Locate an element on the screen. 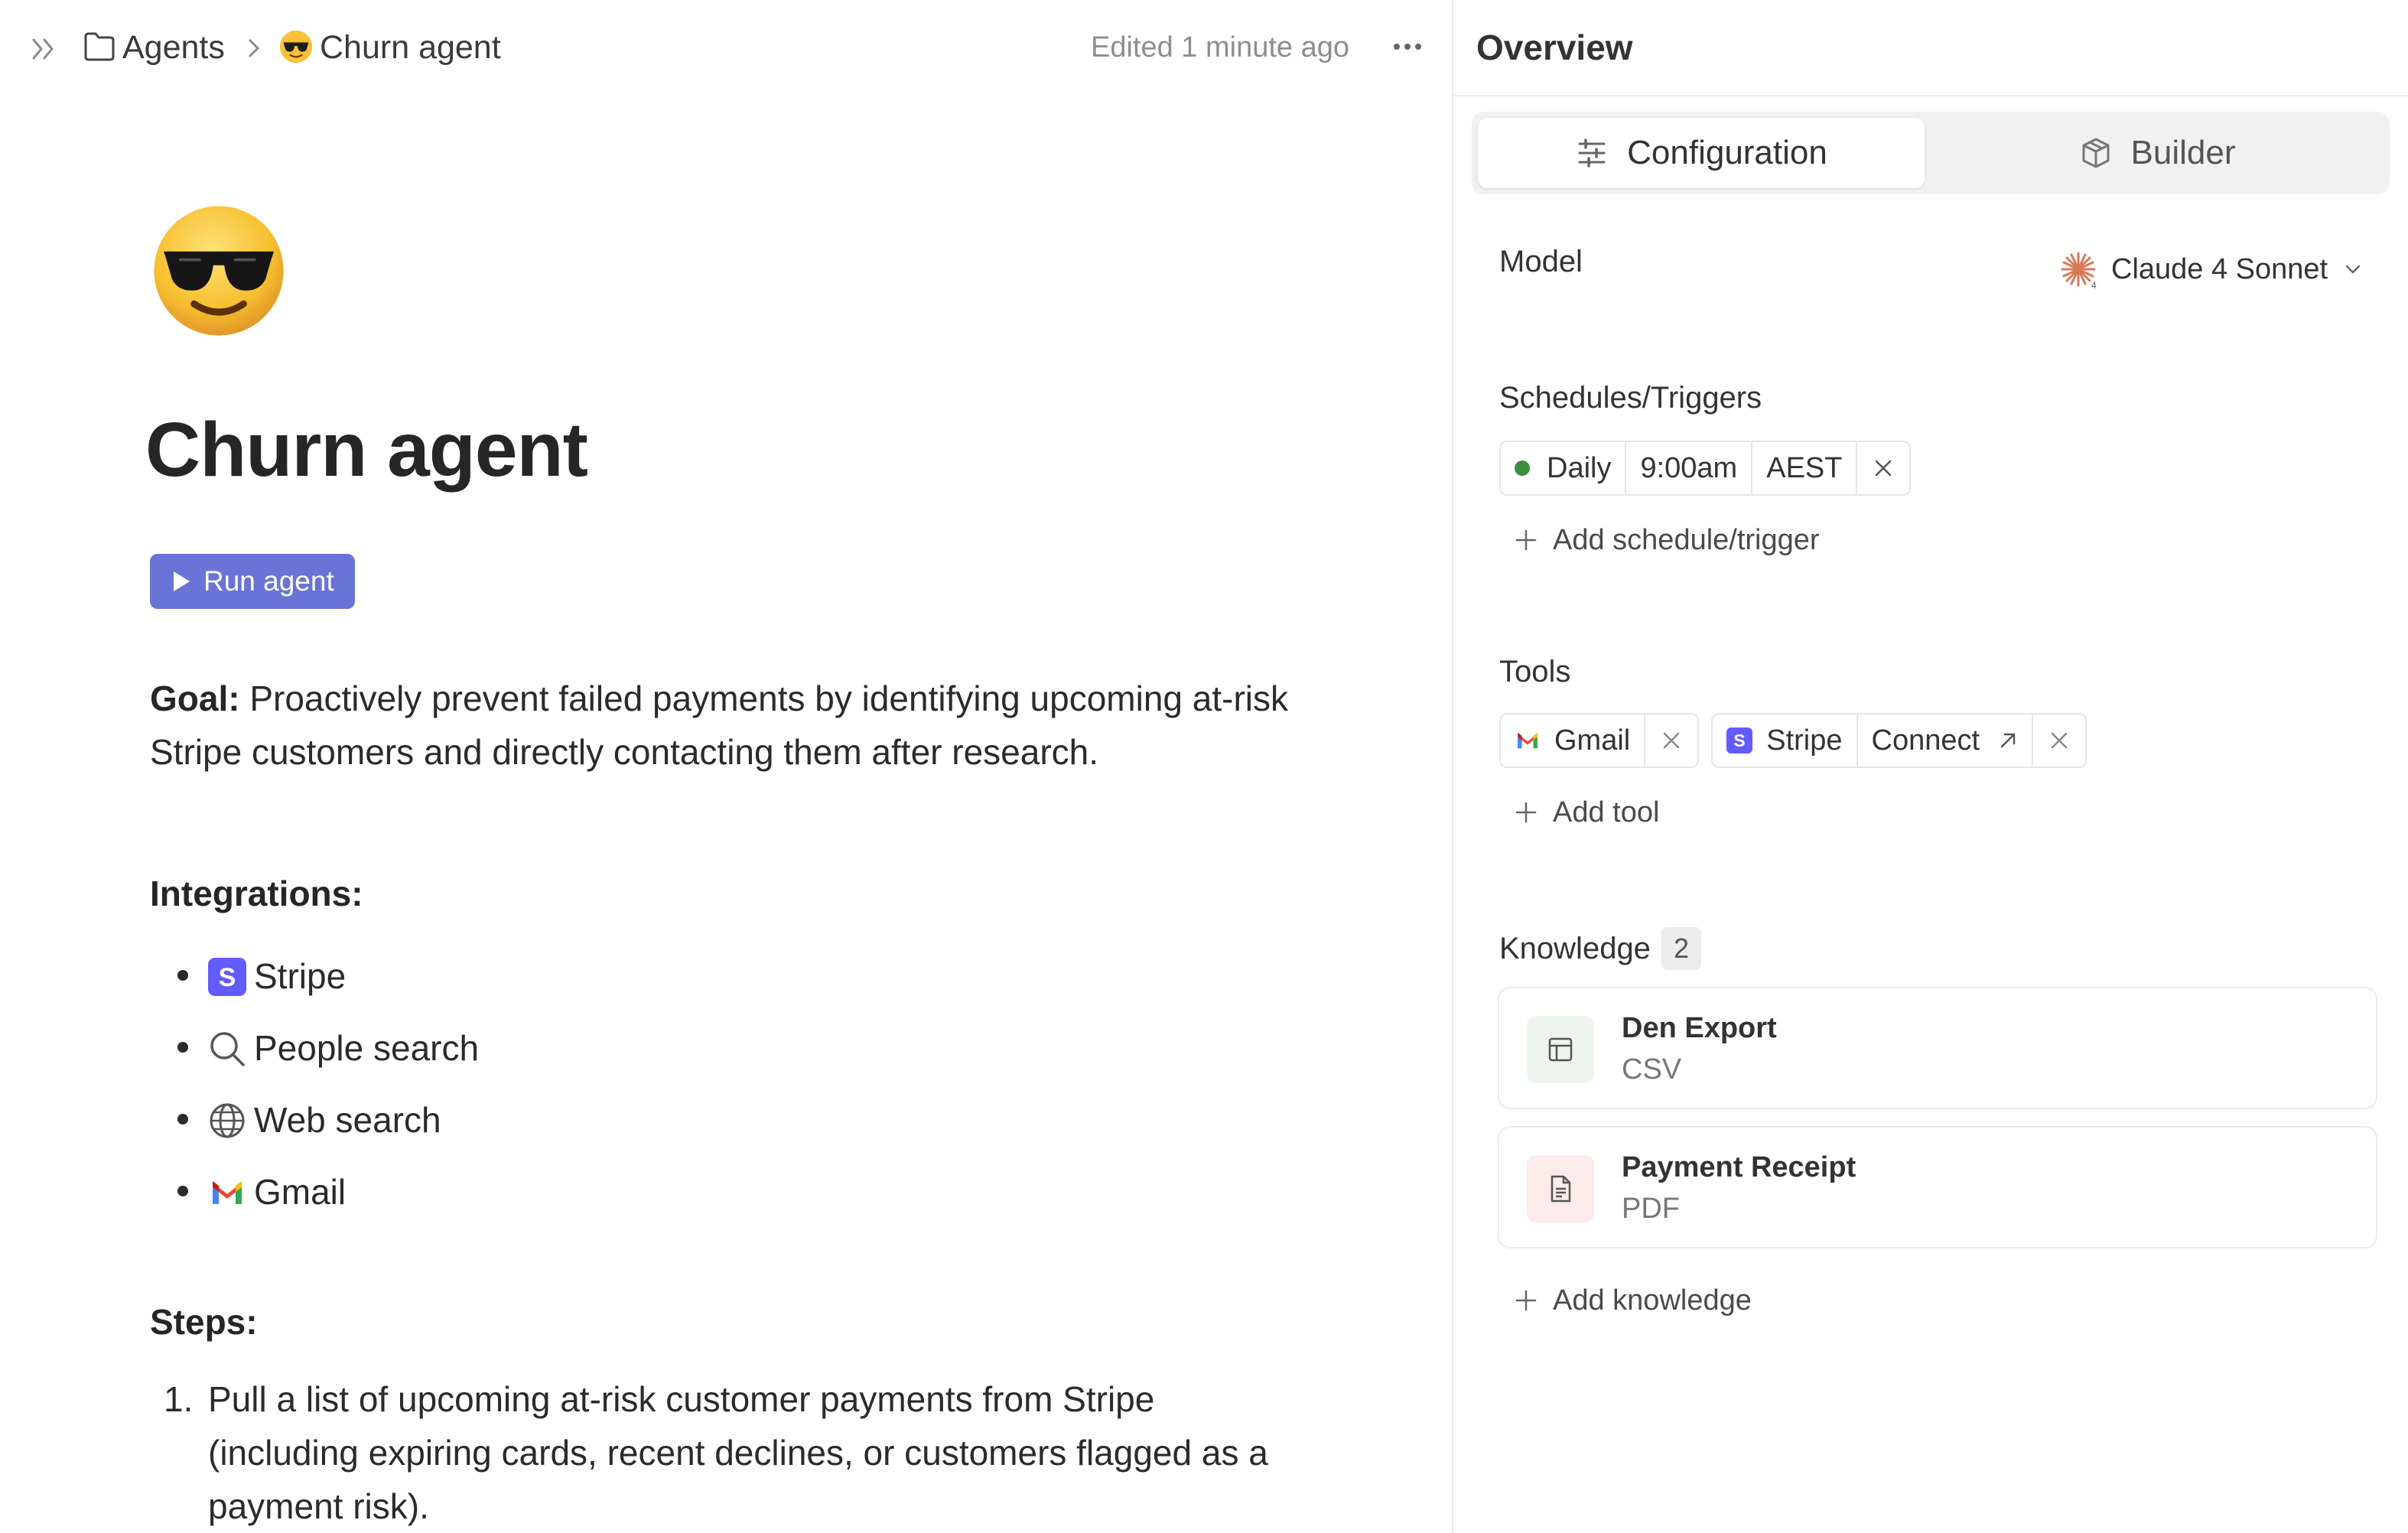  edited-timestamp: Edited 1 minute ago is located at coordinates (1220, 47).